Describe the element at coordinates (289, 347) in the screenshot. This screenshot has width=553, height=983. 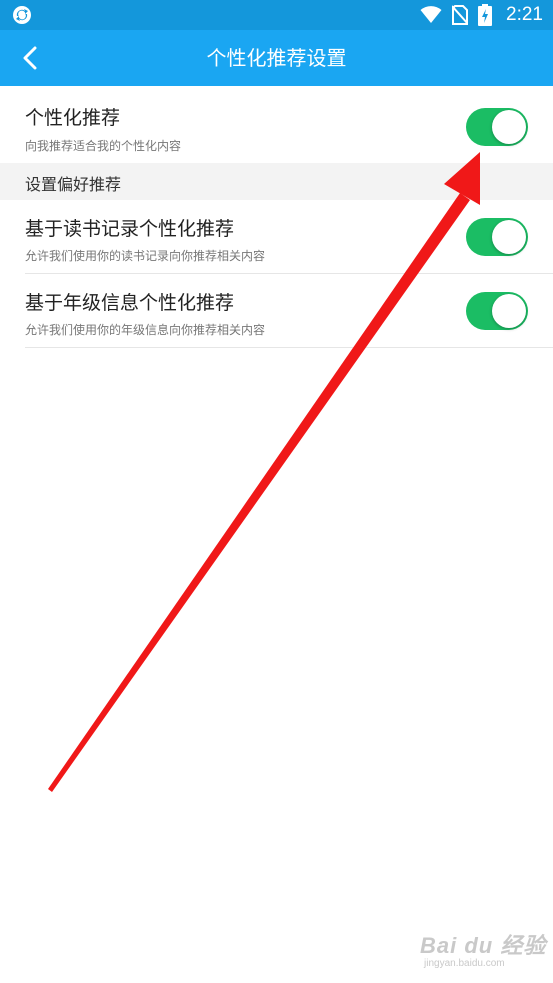
I see `divider` at that location.